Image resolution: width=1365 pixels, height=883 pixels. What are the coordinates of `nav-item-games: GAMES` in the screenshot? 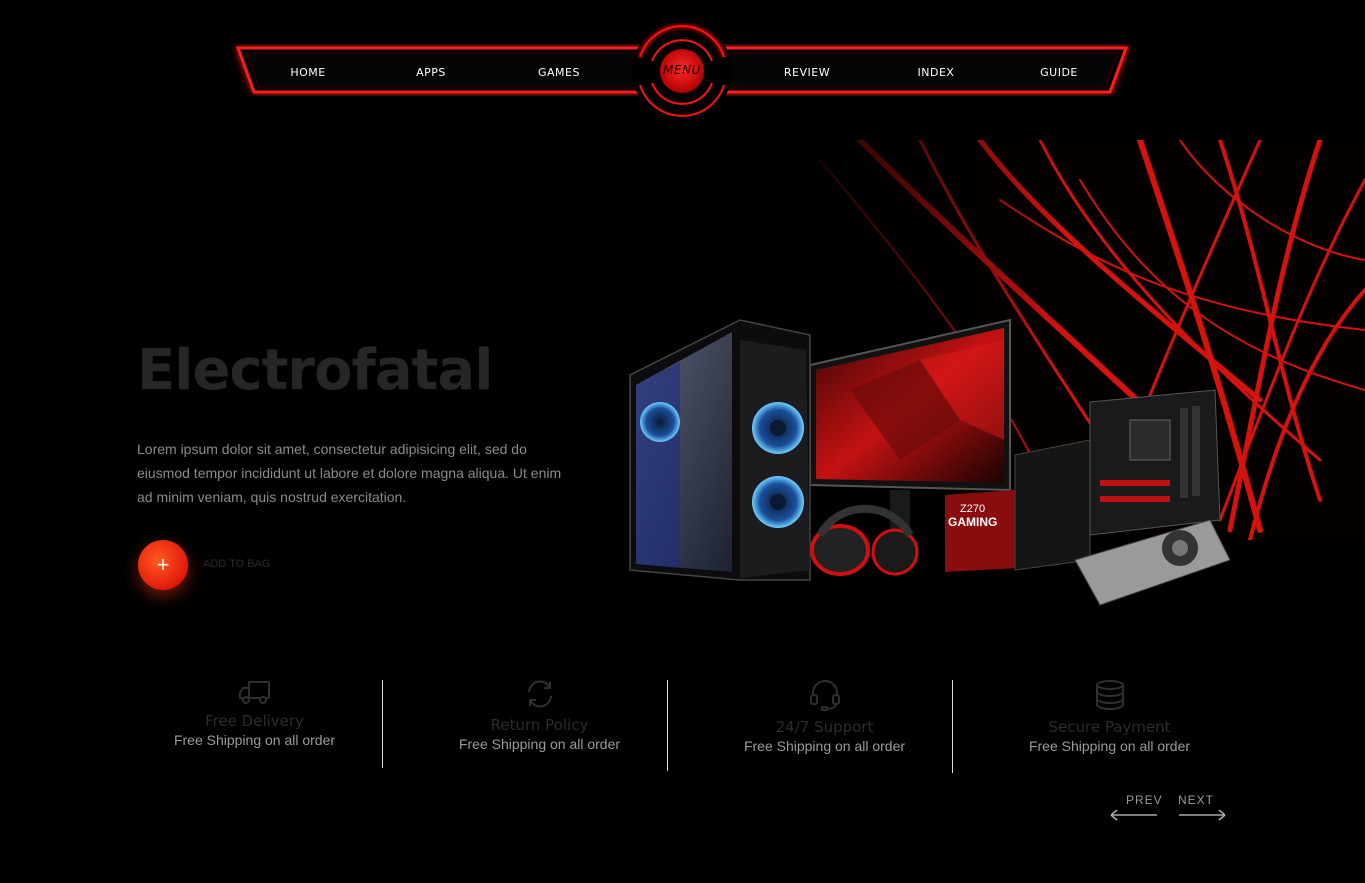 It's located at (559, 72).